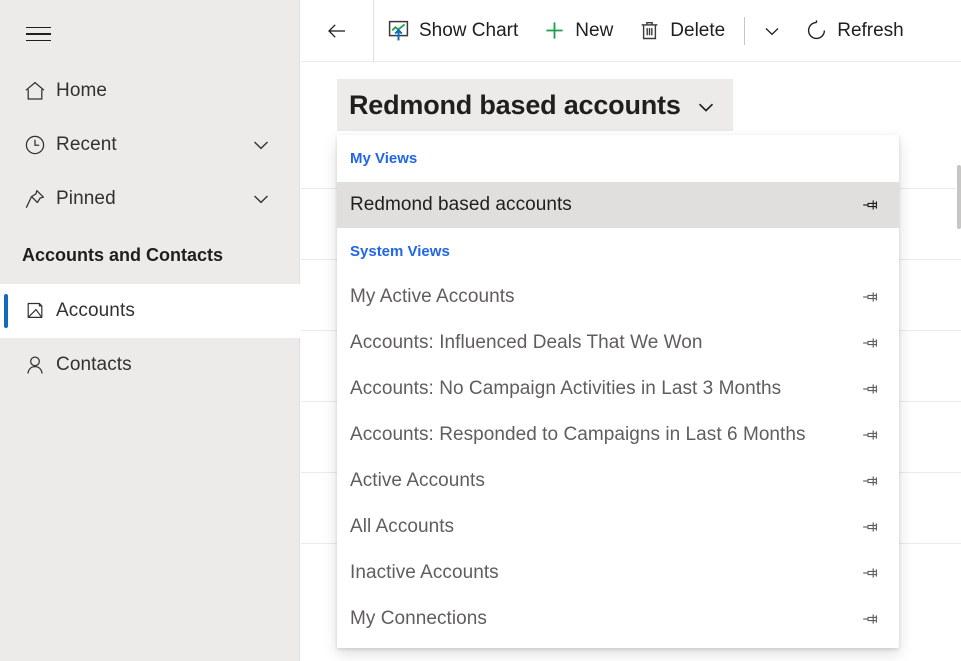 The width and height of the screenshot is (961, 661). I want to click on flyout-item-label: My Connections, so click(418, 618).